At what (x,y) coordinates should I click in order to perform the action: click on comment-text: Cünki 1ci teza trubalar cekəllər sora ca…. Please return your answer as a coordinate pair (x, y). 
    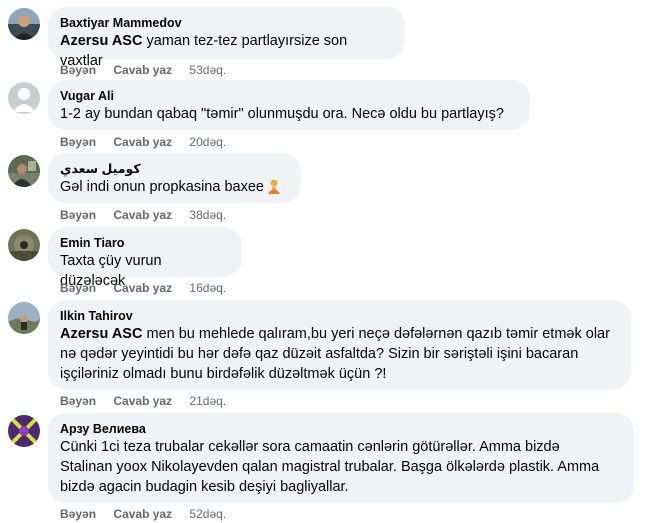
    Looking at the image, I should click on (330, 467).